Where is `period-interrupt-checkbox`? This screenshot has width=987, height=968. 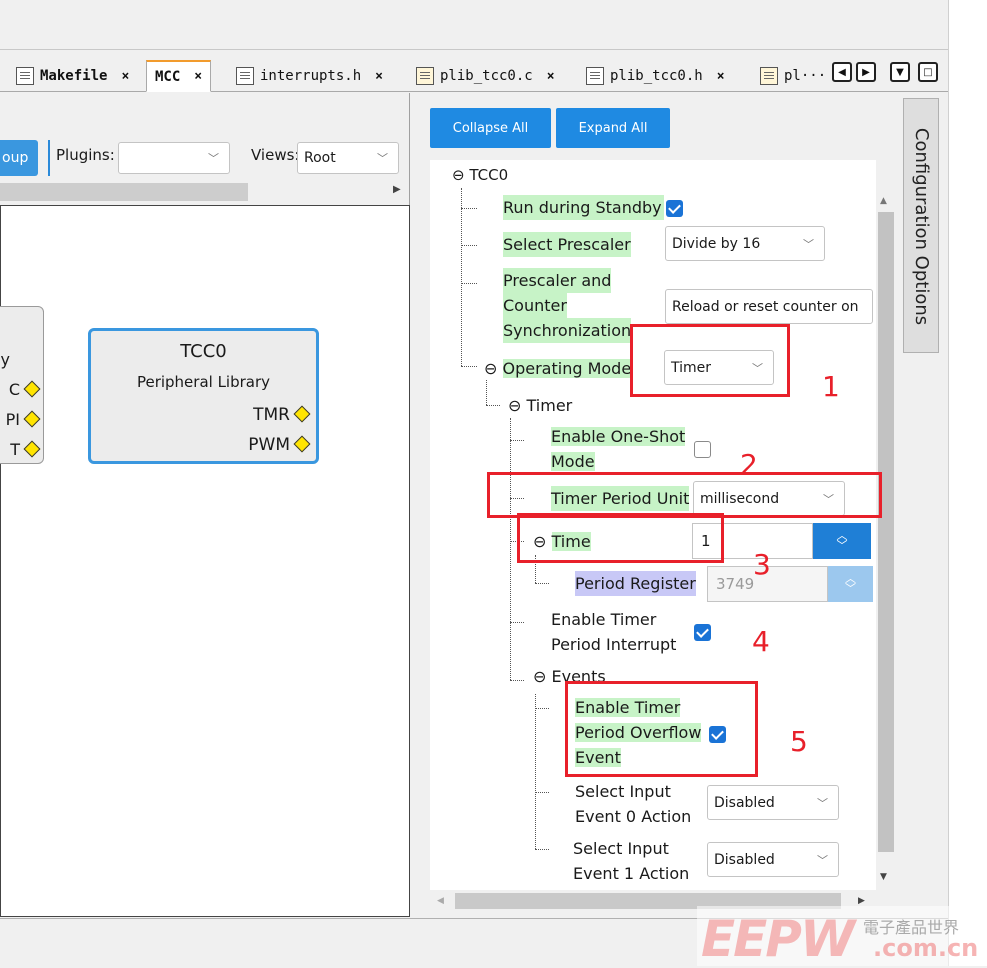 period-interrupt-checkbox is located at coordinates (702, 632).